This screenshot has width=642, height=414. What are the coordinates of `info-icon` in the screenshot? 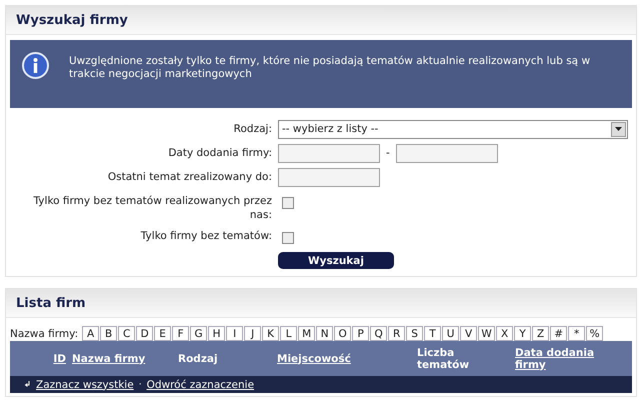 It's located at (35, 65).